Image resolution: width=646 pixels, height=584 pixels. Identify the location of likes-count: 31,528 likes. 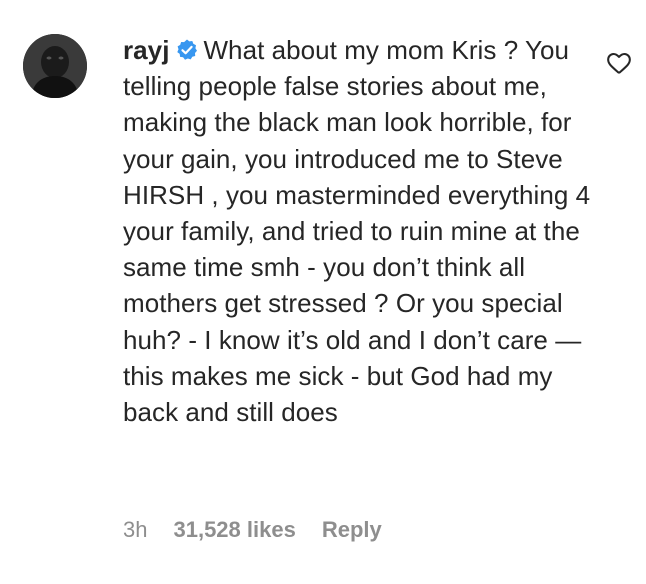
(234, 530).